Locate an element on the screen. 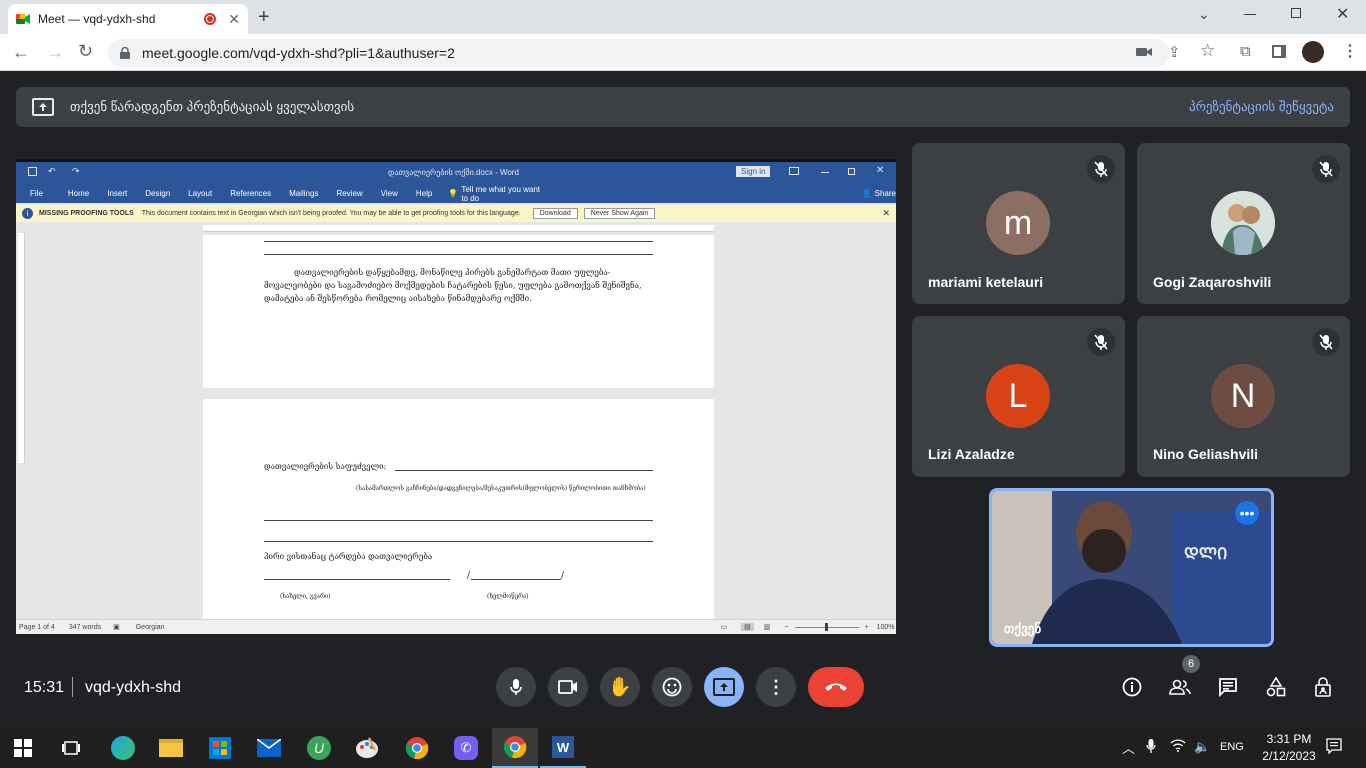 The width and height of the screenshot is (1366, 768). ribbon-tab-help: Help is located at coordinates (424, 193).